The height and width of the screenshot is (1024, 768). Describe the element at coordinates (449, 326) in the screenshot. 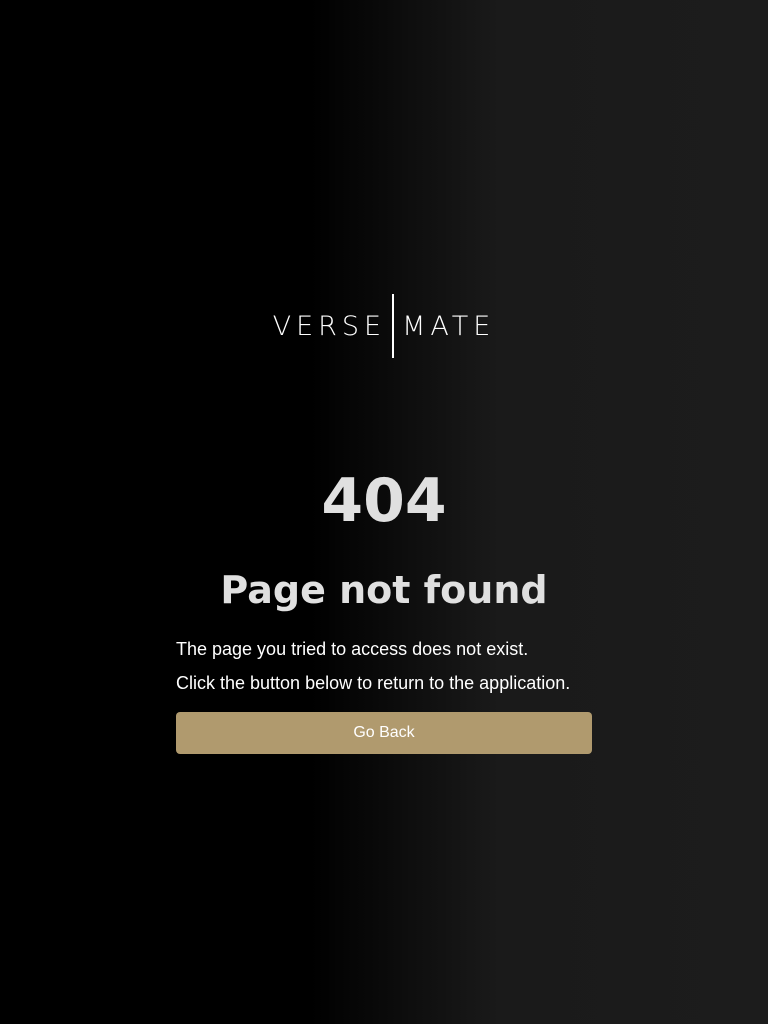

I see `logo-word-mate: MATE` at that location.